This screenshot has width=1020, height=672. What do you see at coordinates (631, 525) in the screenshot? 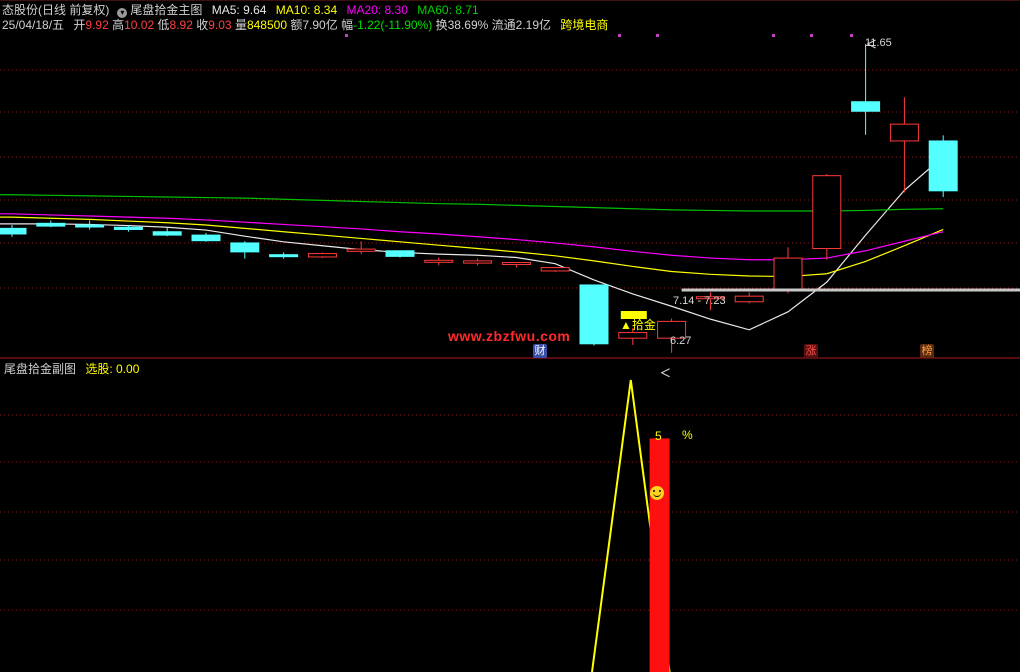
I see `sub-chart` at bounding box center [631, 525].